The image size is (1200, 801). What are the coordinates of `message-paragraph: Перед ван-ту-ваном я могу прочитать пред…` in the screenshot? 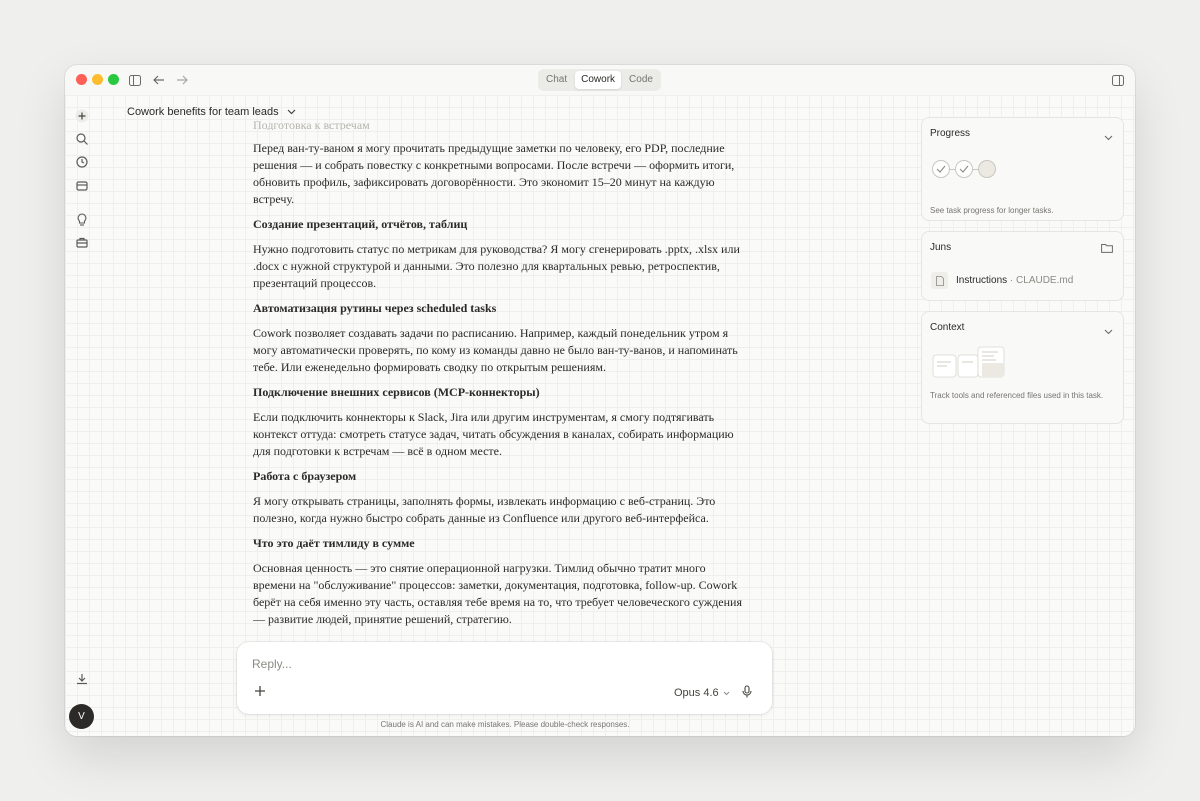 It's located at (494, 173).